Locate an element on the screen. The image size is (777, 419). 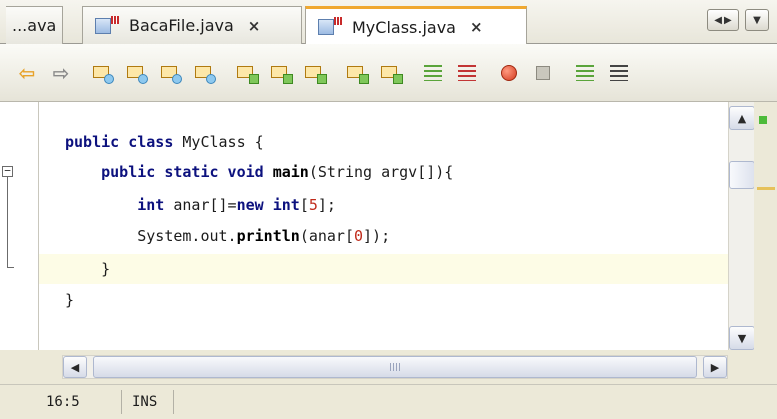
find-selection-icon is located at coordinates (103, 73).